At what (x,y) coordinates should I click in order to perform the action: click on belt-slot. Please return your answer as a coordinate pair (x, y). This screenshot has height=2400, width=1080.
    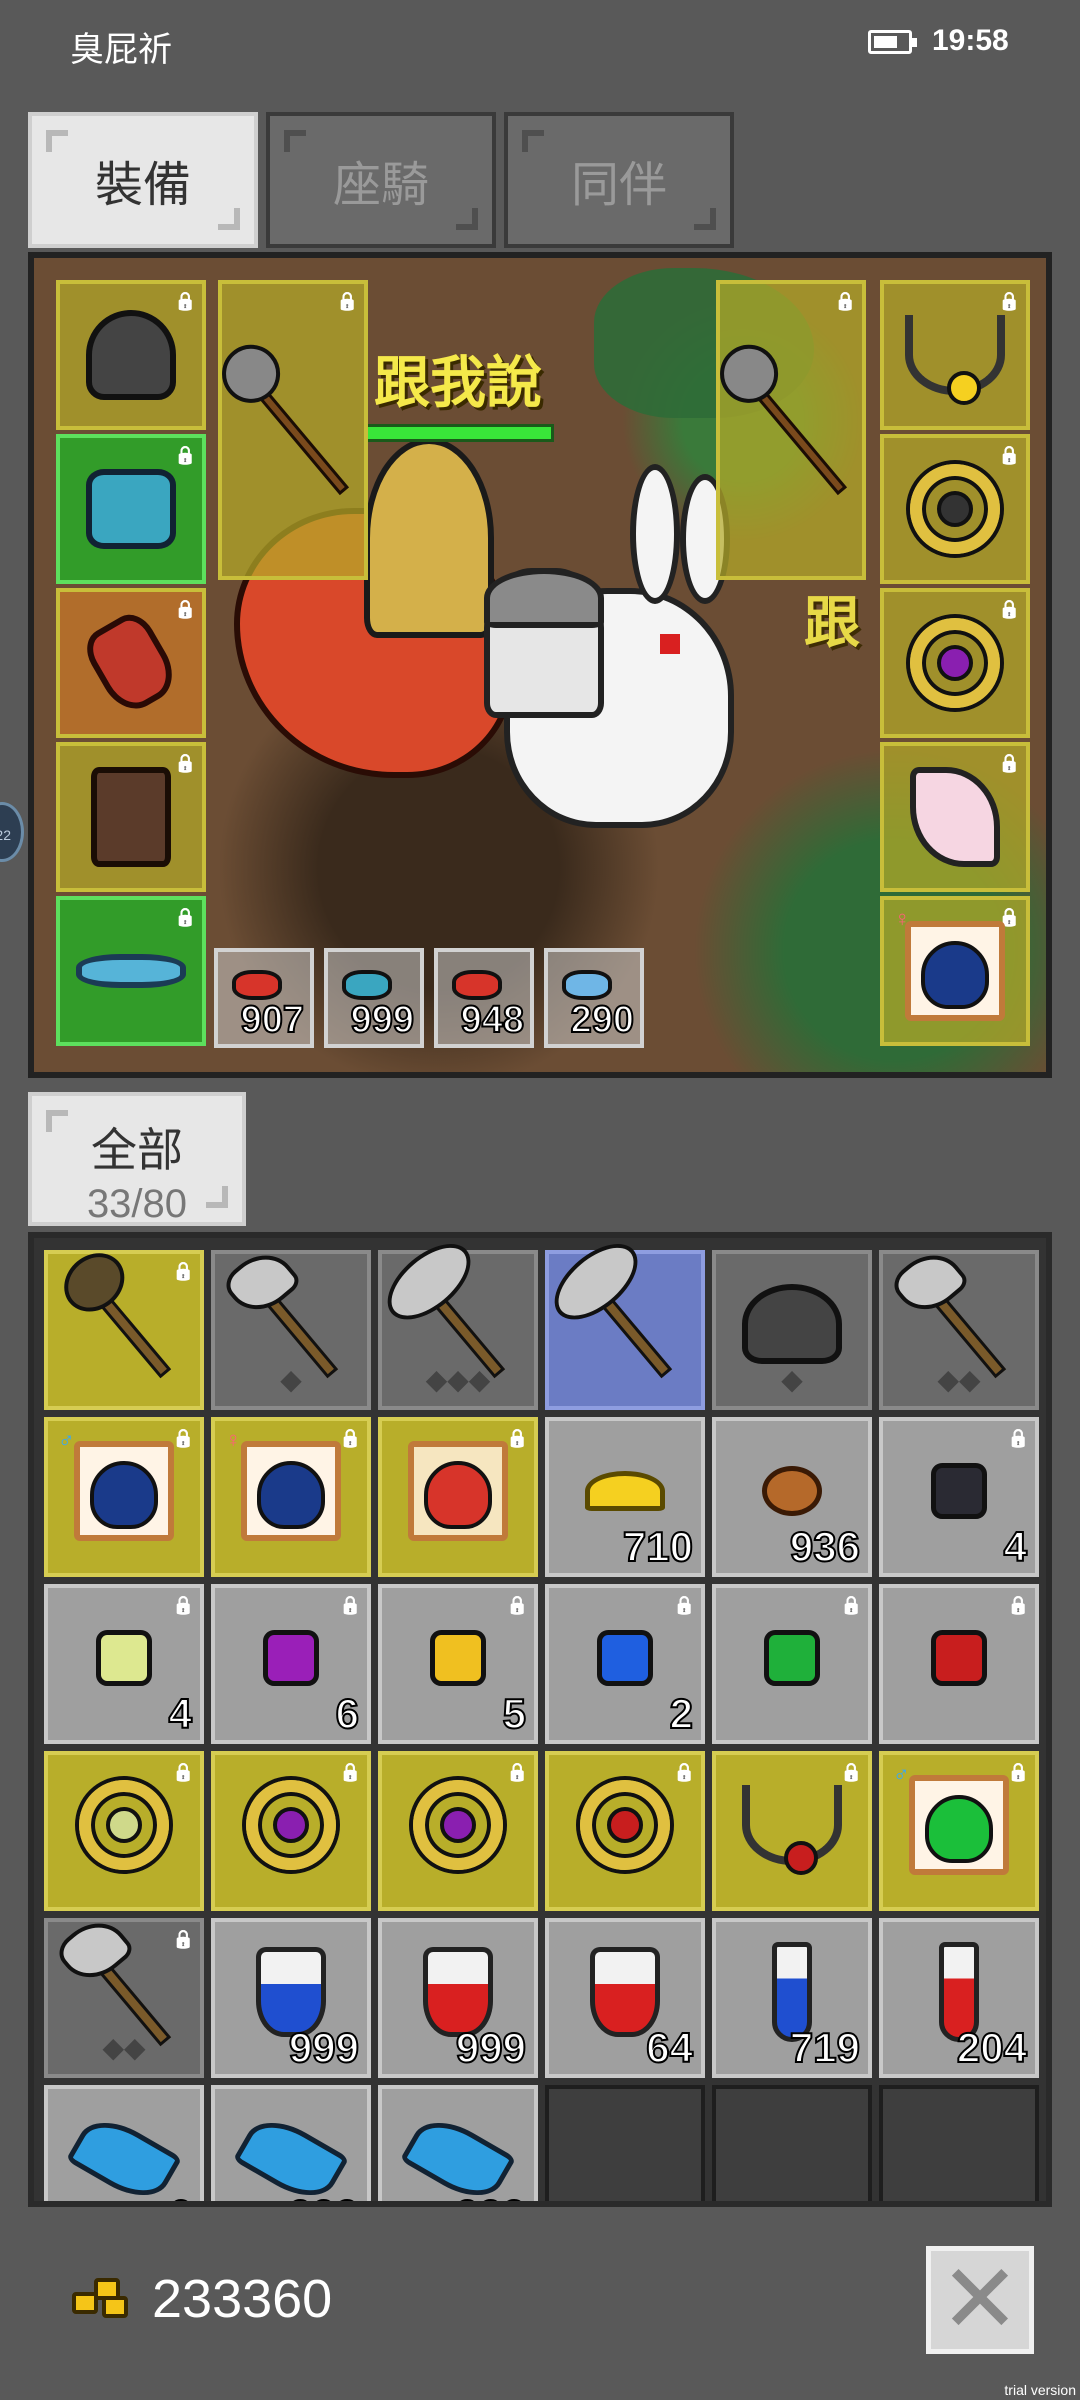
    Looking at the image, I should click on (131, 971).